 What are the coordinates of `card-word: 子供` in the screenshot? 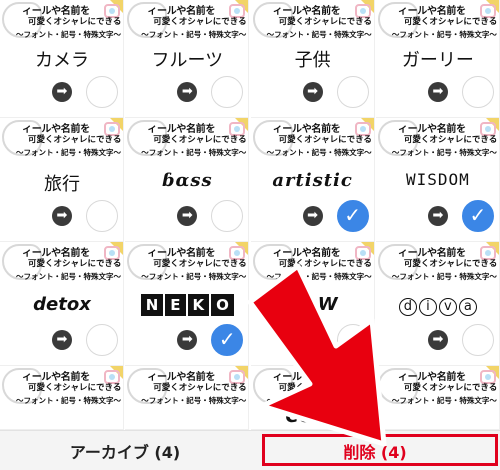 It's located at (312, 60).